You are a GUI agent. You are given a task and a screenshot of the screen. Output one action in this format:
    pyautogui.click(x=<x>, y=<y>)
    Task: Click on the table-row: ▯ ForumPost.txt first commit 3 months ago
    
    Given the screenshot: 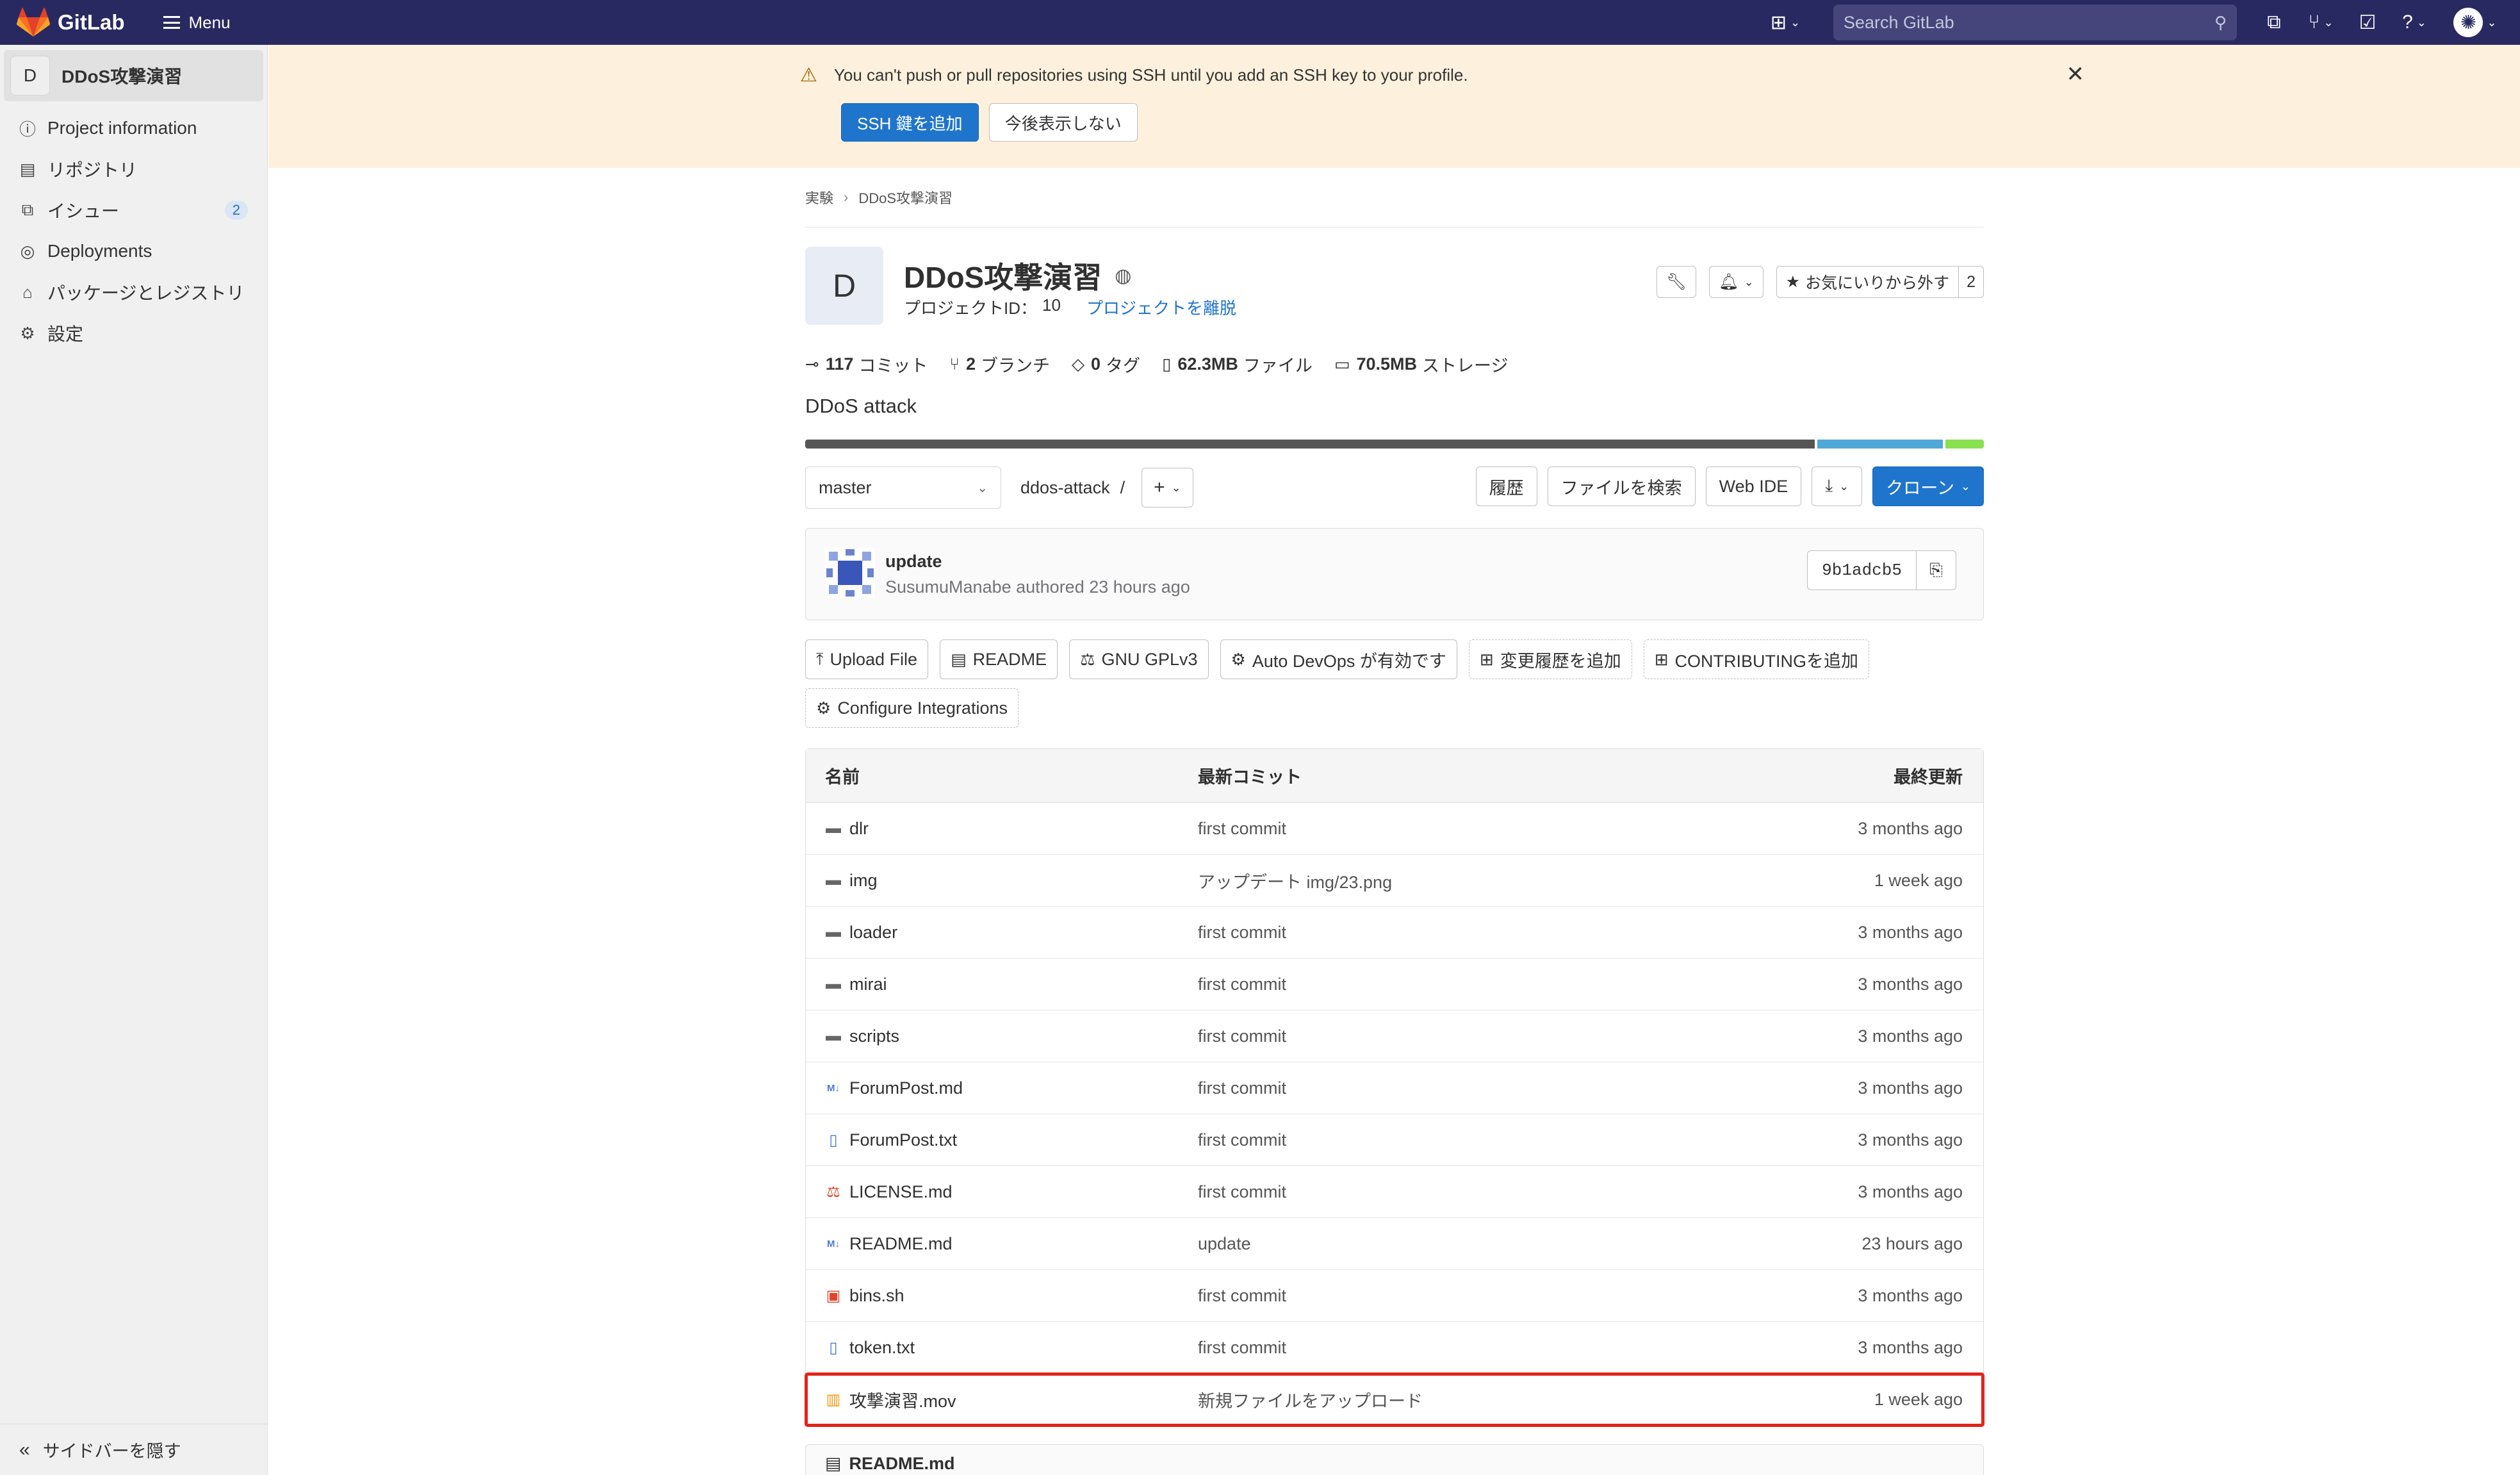 What is the action you would take?
    pyautogui.click(x=1394, y=1140)
    